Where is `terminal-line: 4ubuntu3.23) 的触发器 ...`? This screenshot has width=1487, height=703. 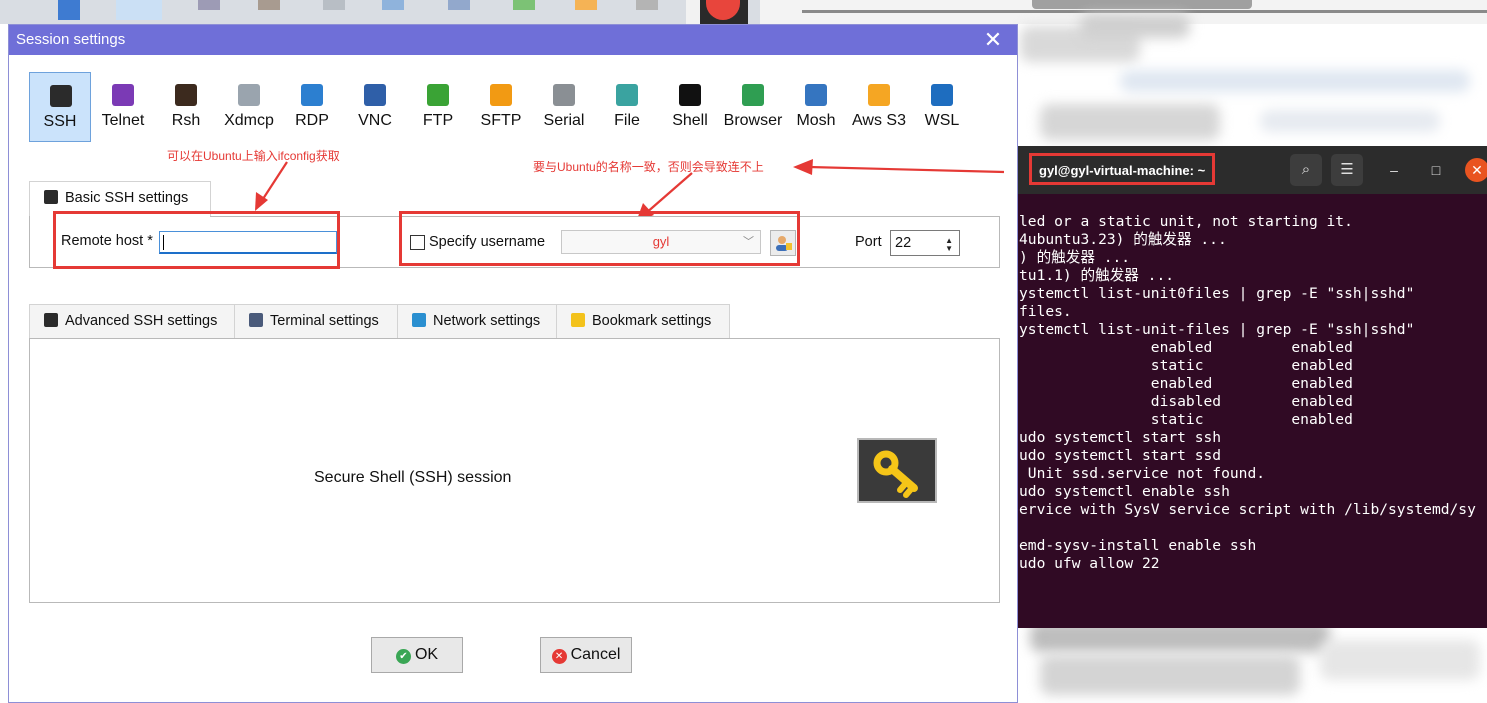
terminal-line: 4ubuntu3.23) 的触发器 ... is located at coordinates (1123, 239).